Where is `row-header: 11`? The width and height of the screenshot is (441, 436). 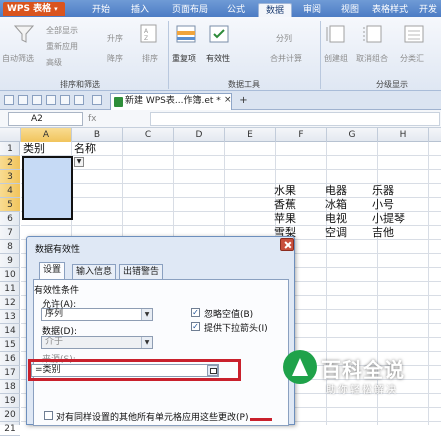 row-header: 11 is located at coordinates (10, 289).